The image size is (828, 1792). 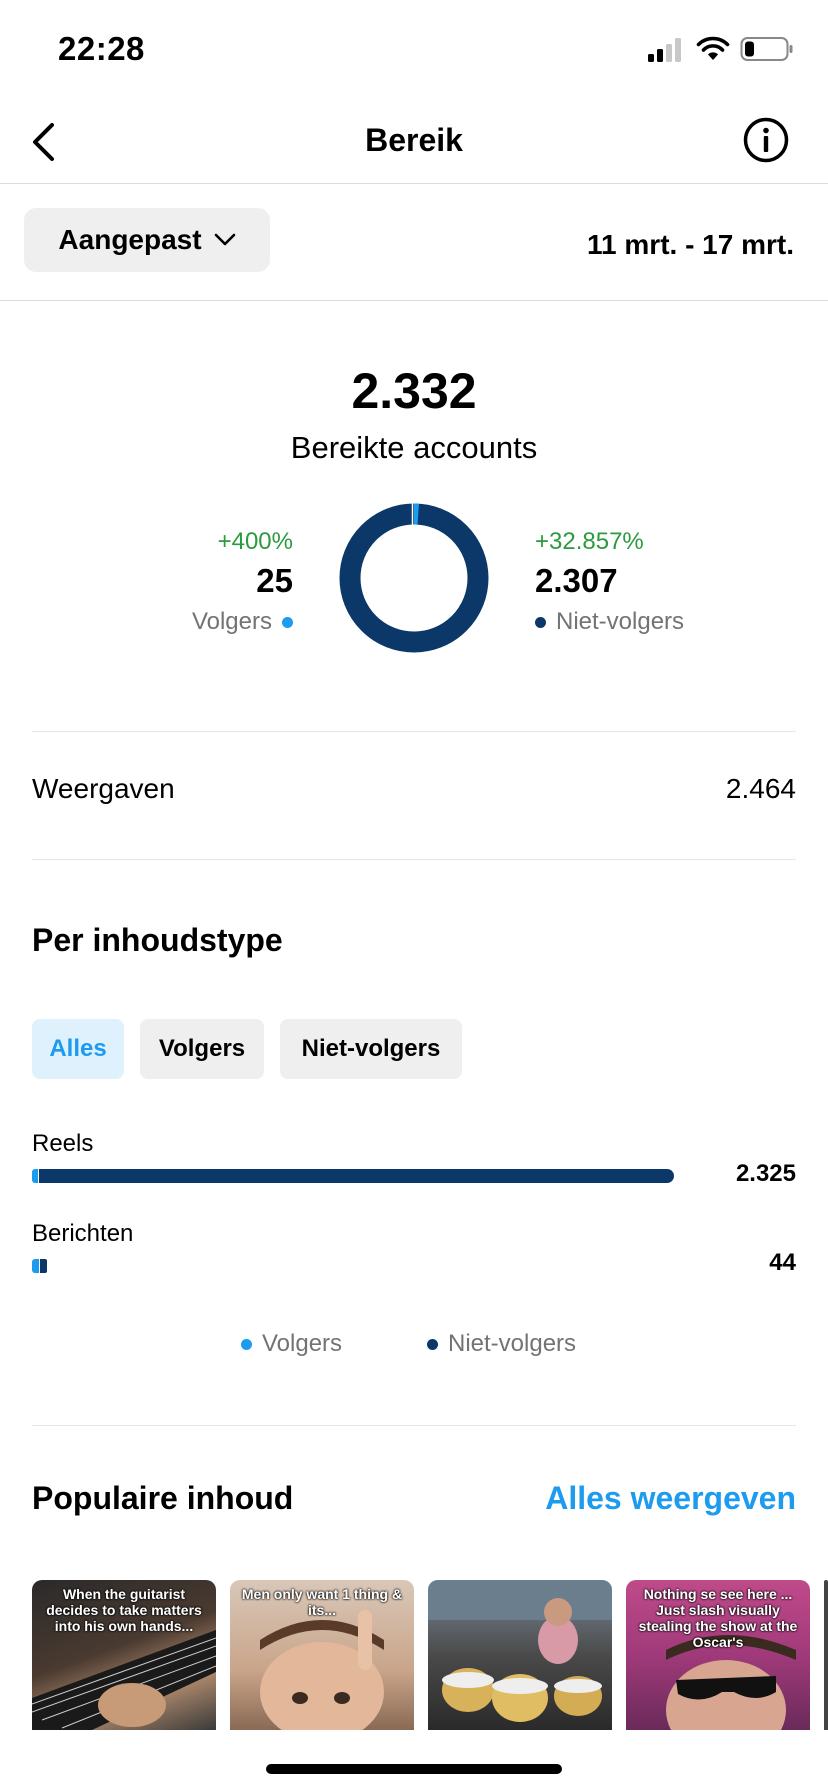 I want to click on posts-bar, so click(x=40, y=1266).